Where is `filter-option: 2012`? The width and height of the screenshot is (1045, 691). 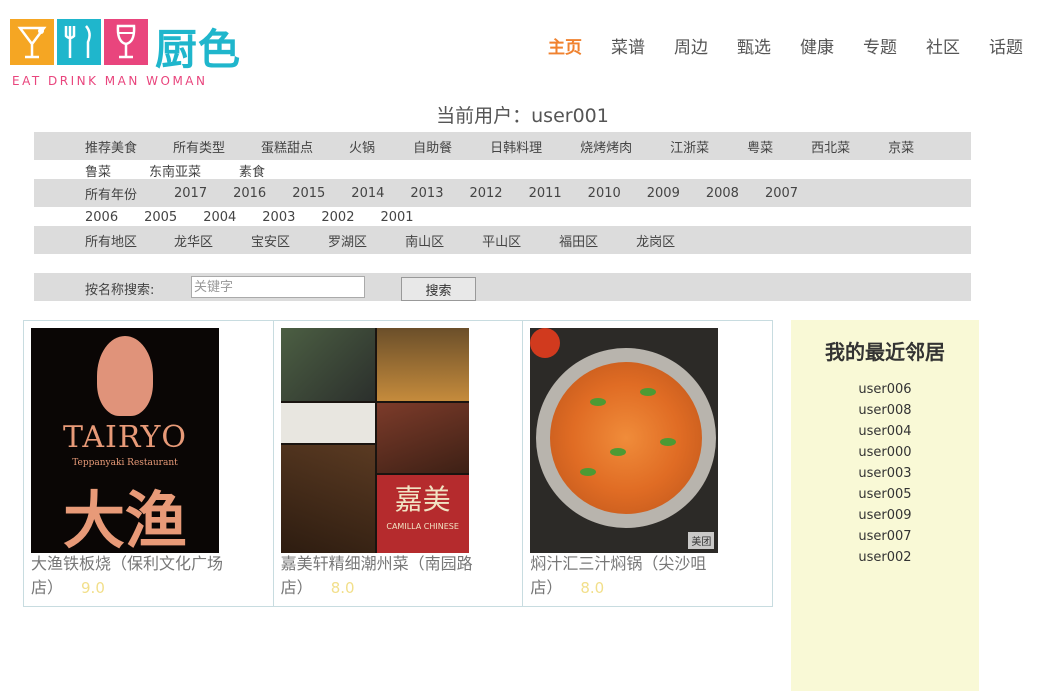
filter-option: 2012 is located at coordinates (485, 193).